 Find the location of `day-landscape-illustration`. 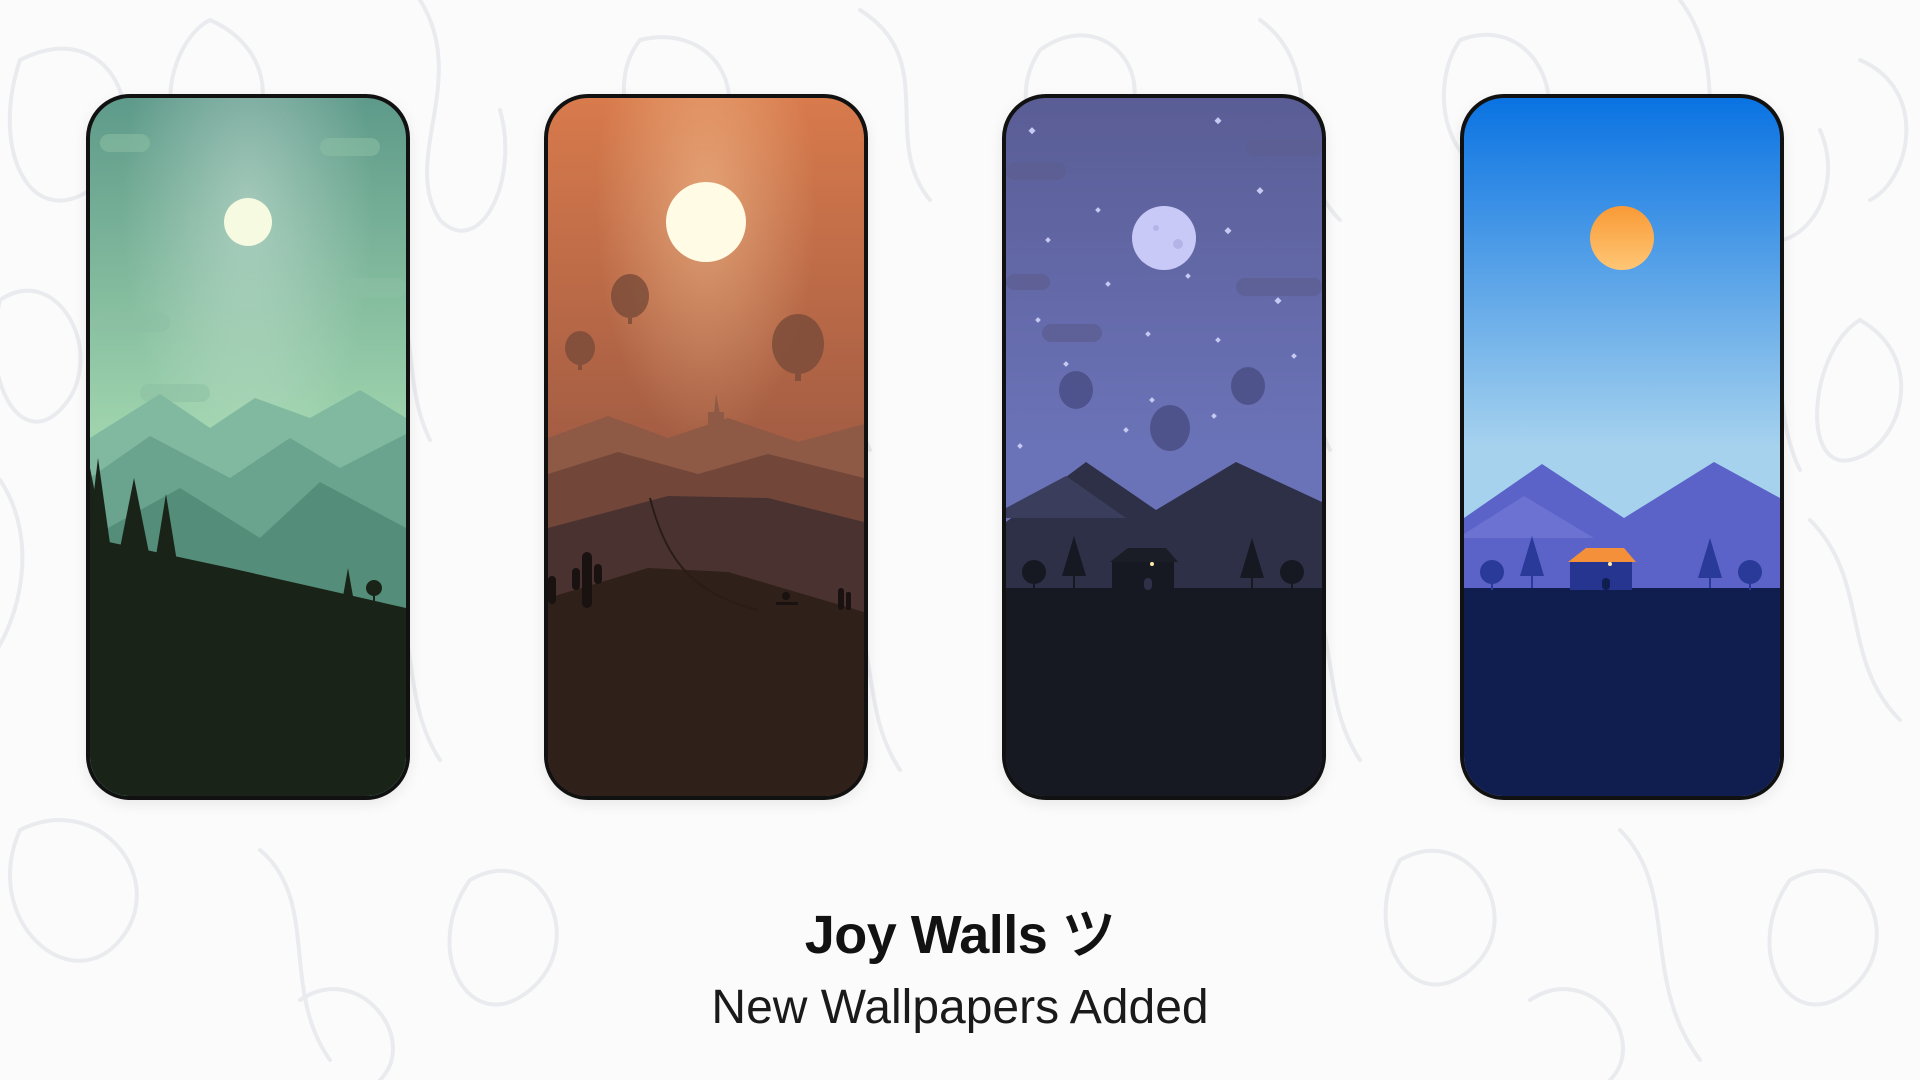

day-landscape-illustration is located at coordinates (1622, 447).